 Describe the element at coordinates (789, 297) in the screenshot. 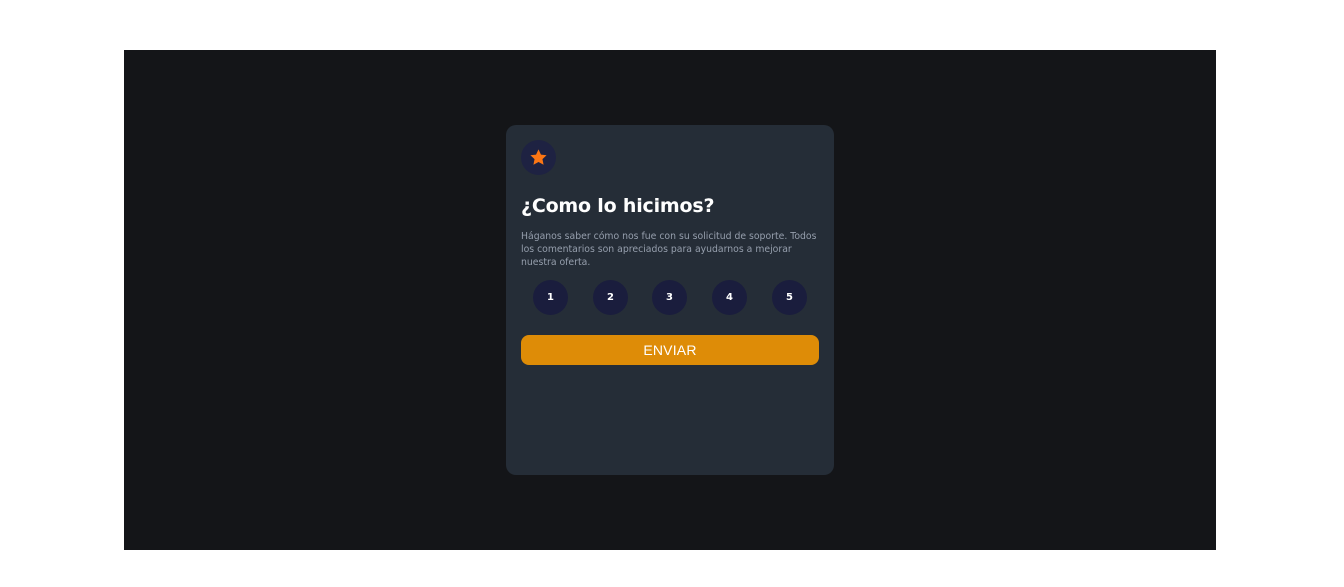

I see `rating-button-5: 5` at that location.